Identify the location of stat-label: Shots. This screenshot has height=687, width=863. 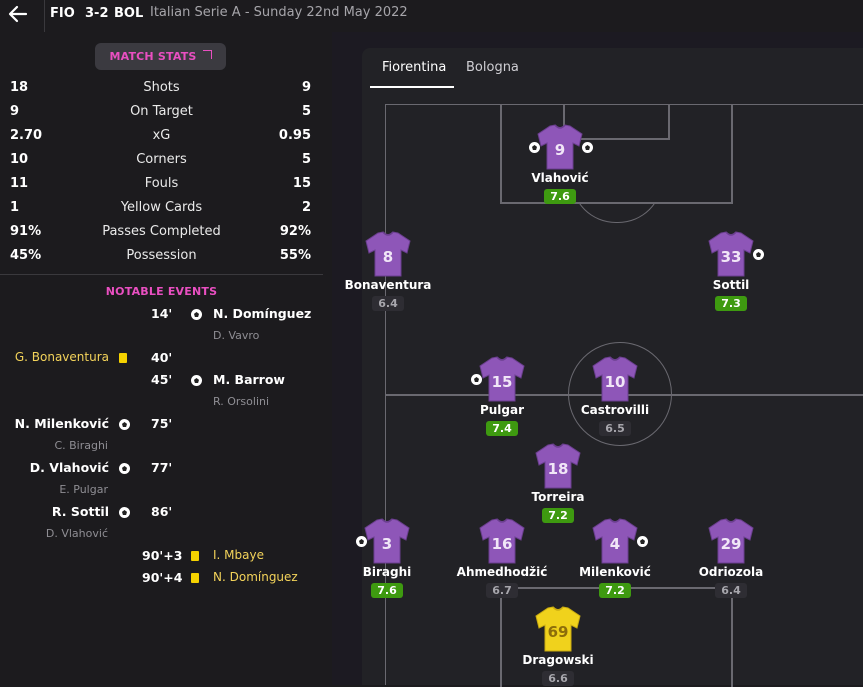
(161, 87).